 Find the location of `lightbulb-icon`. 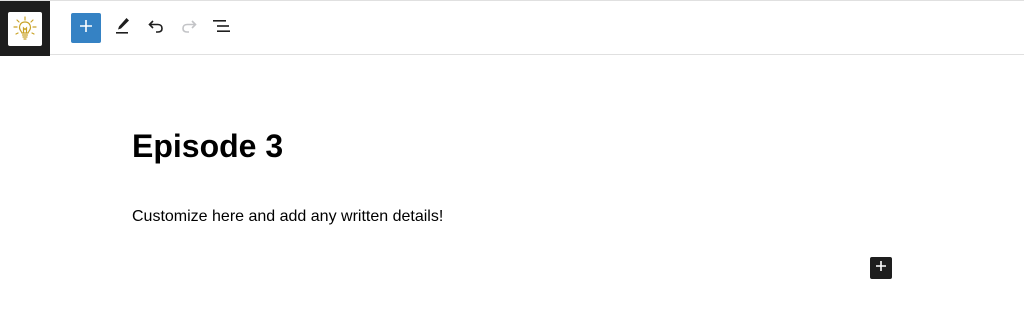

lightbulb-icon is located at coordinates (25, 28).